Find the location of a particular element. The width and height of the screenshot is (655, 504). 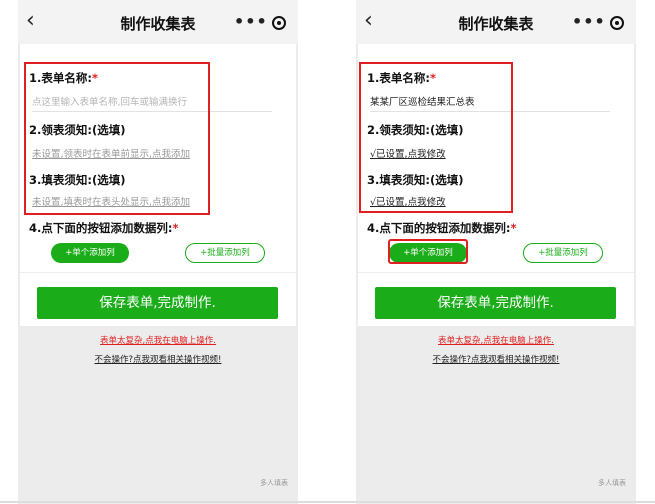

highlight-button-box is located at coordinates (428, 251).